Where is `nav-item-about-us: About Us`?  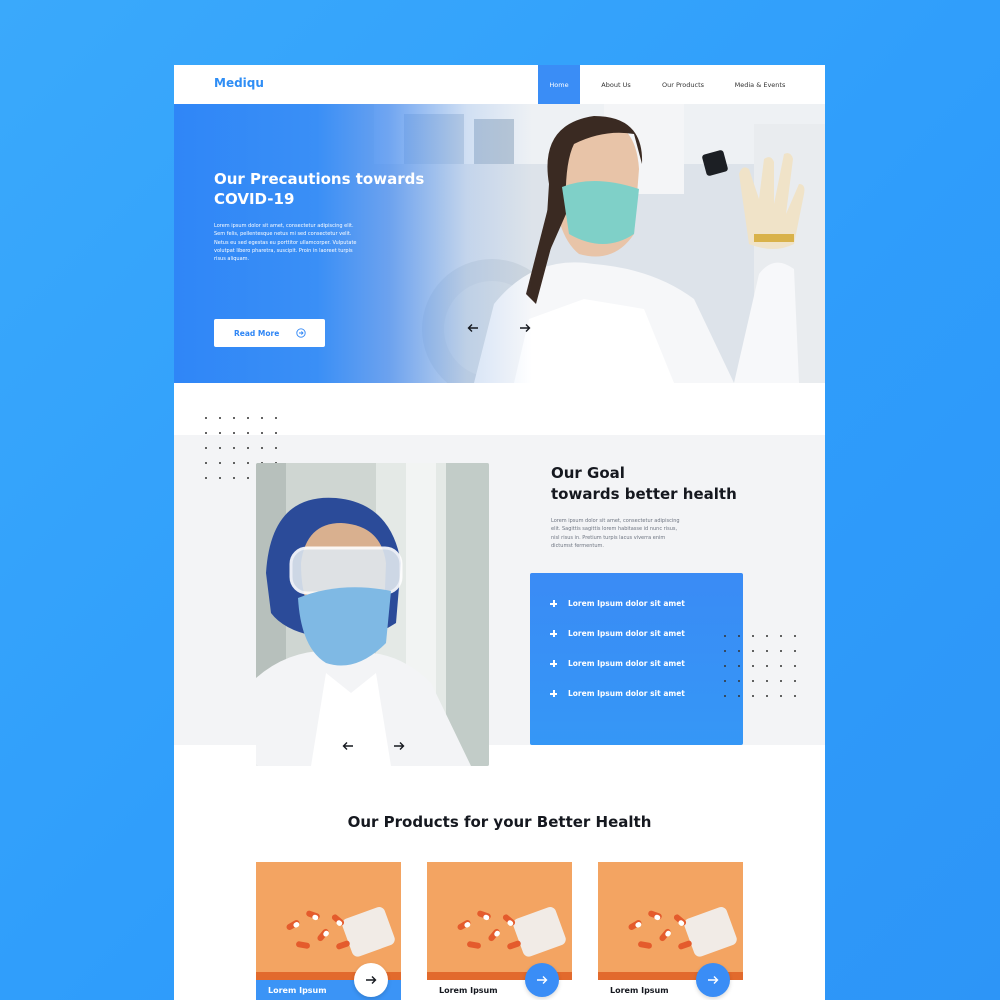
nav-item-about-us: About Us is located at coordinates (616, 84).